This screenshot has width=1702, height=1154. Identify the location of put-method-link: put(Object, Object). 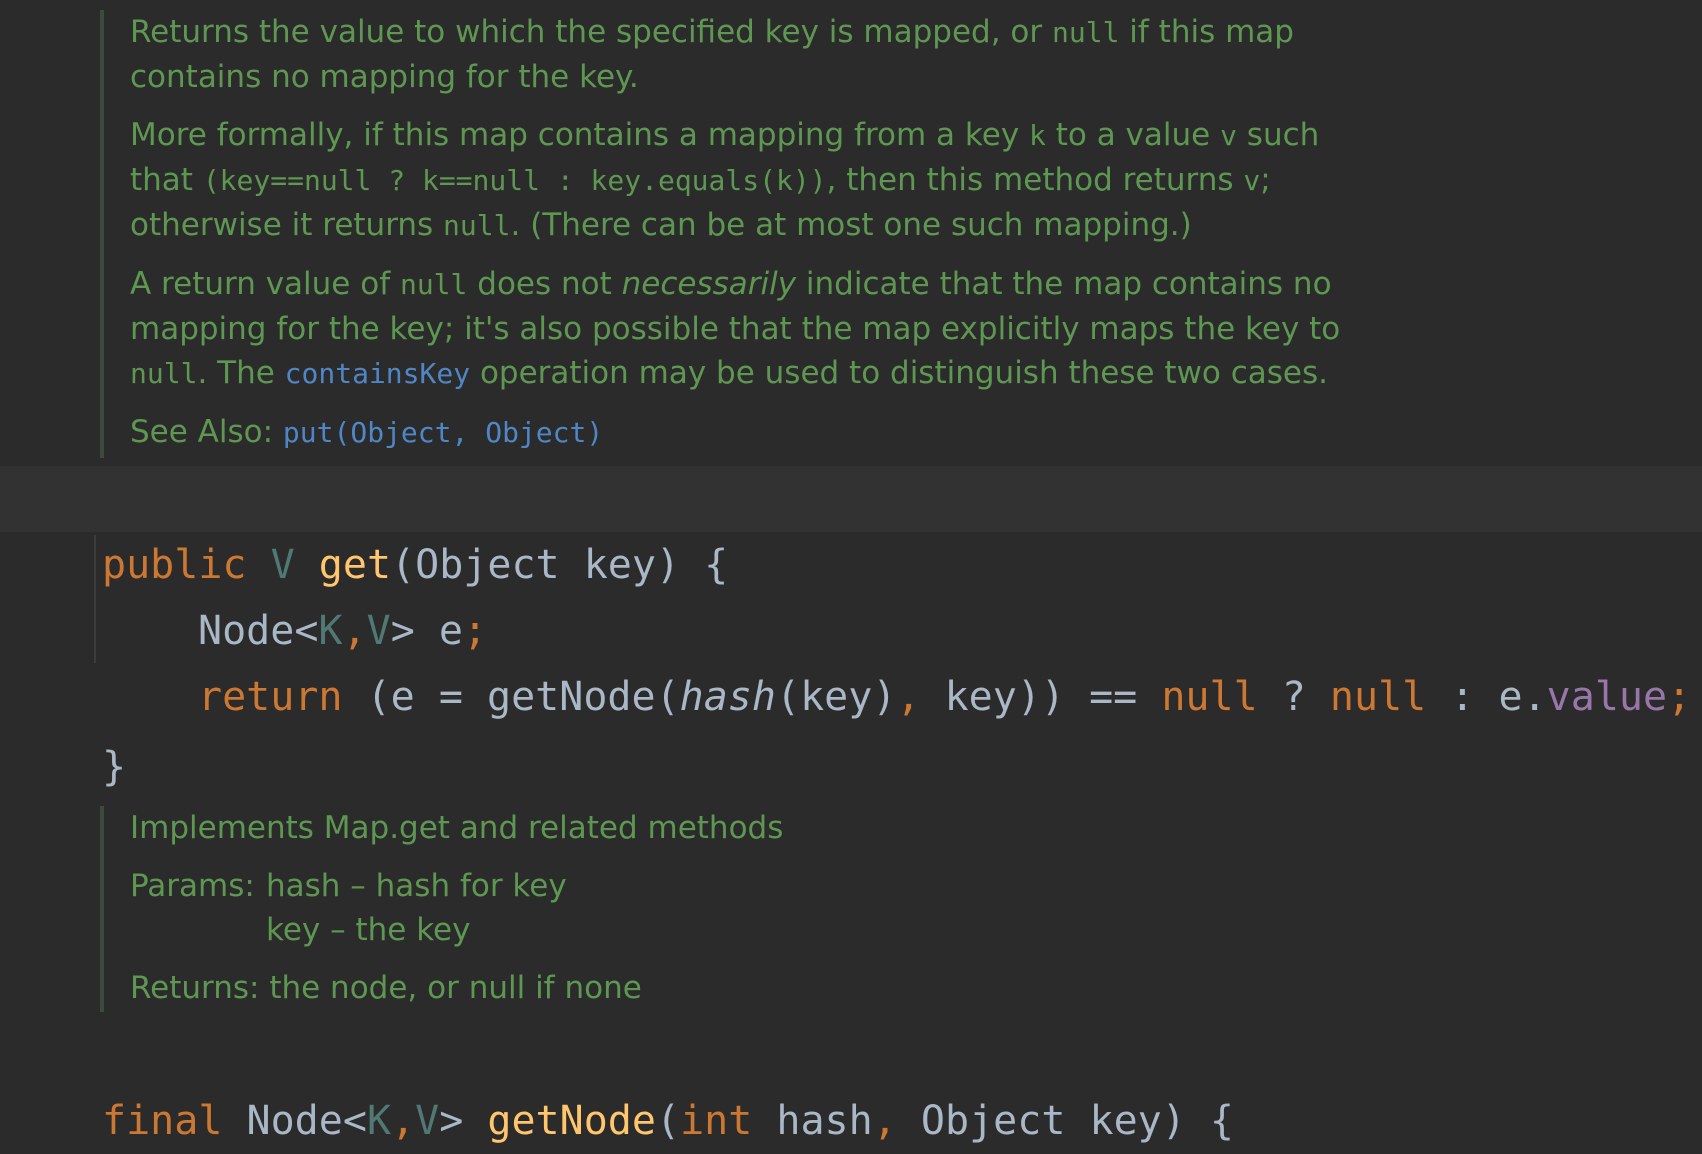
(443, 432).